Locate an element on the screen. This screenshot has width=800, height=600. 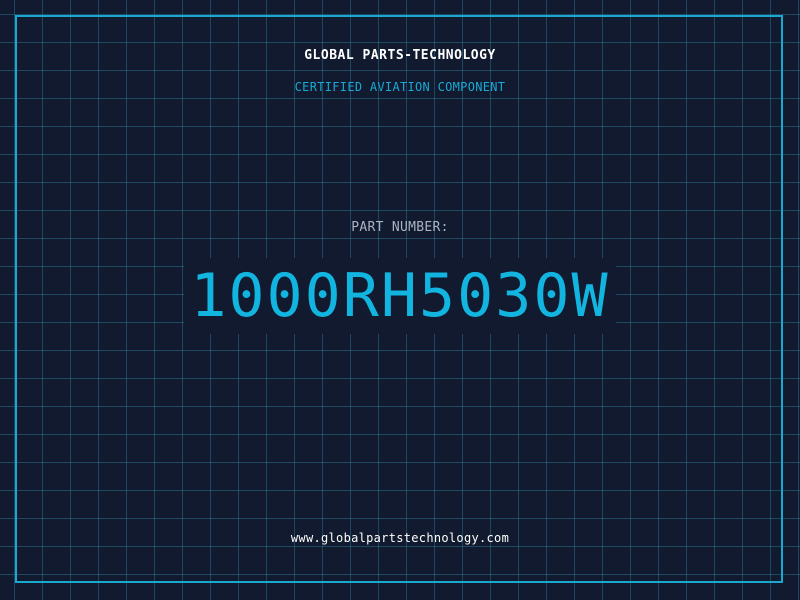
certification-subtitle: CERTIFIED AVIATION COMPONENT is located at coordinates (400, 87).